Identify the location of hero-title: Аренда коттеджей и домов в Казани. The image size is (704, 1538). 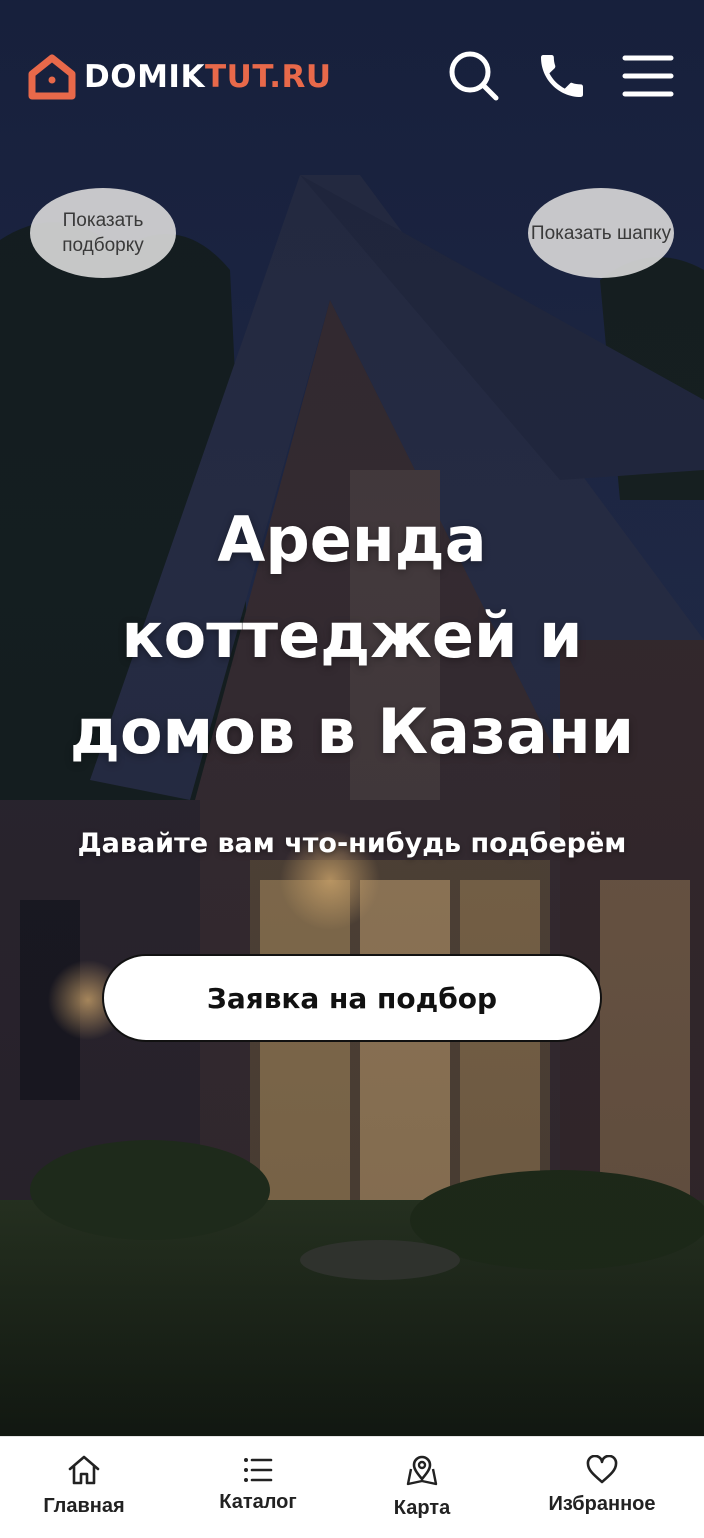
(352, 635).